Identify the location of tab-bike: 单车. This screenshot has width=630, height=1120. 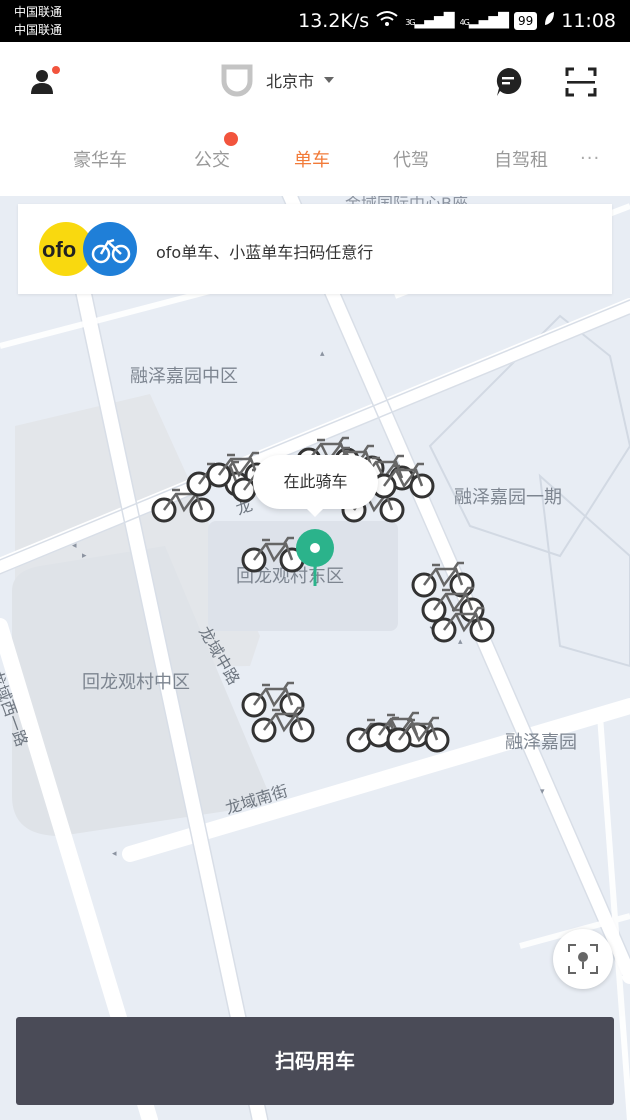
(312, 159).